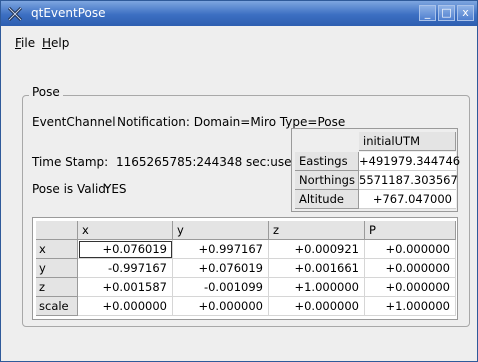 The width and height of the screenshot is (478, 362). I want to click on matrix-column-header-x: x, so click(125, 230).